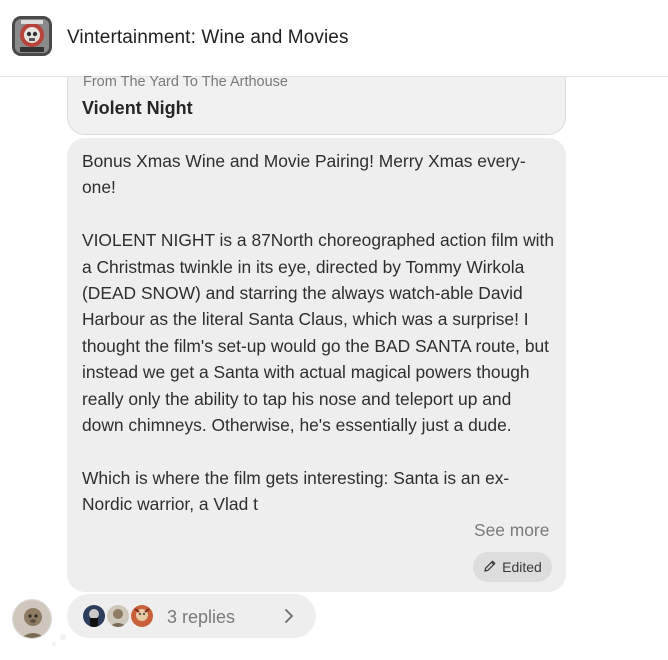  Describe the element at coordinates (32, 36) in the screenshot. I see `channel-avatar-icon` at that location.